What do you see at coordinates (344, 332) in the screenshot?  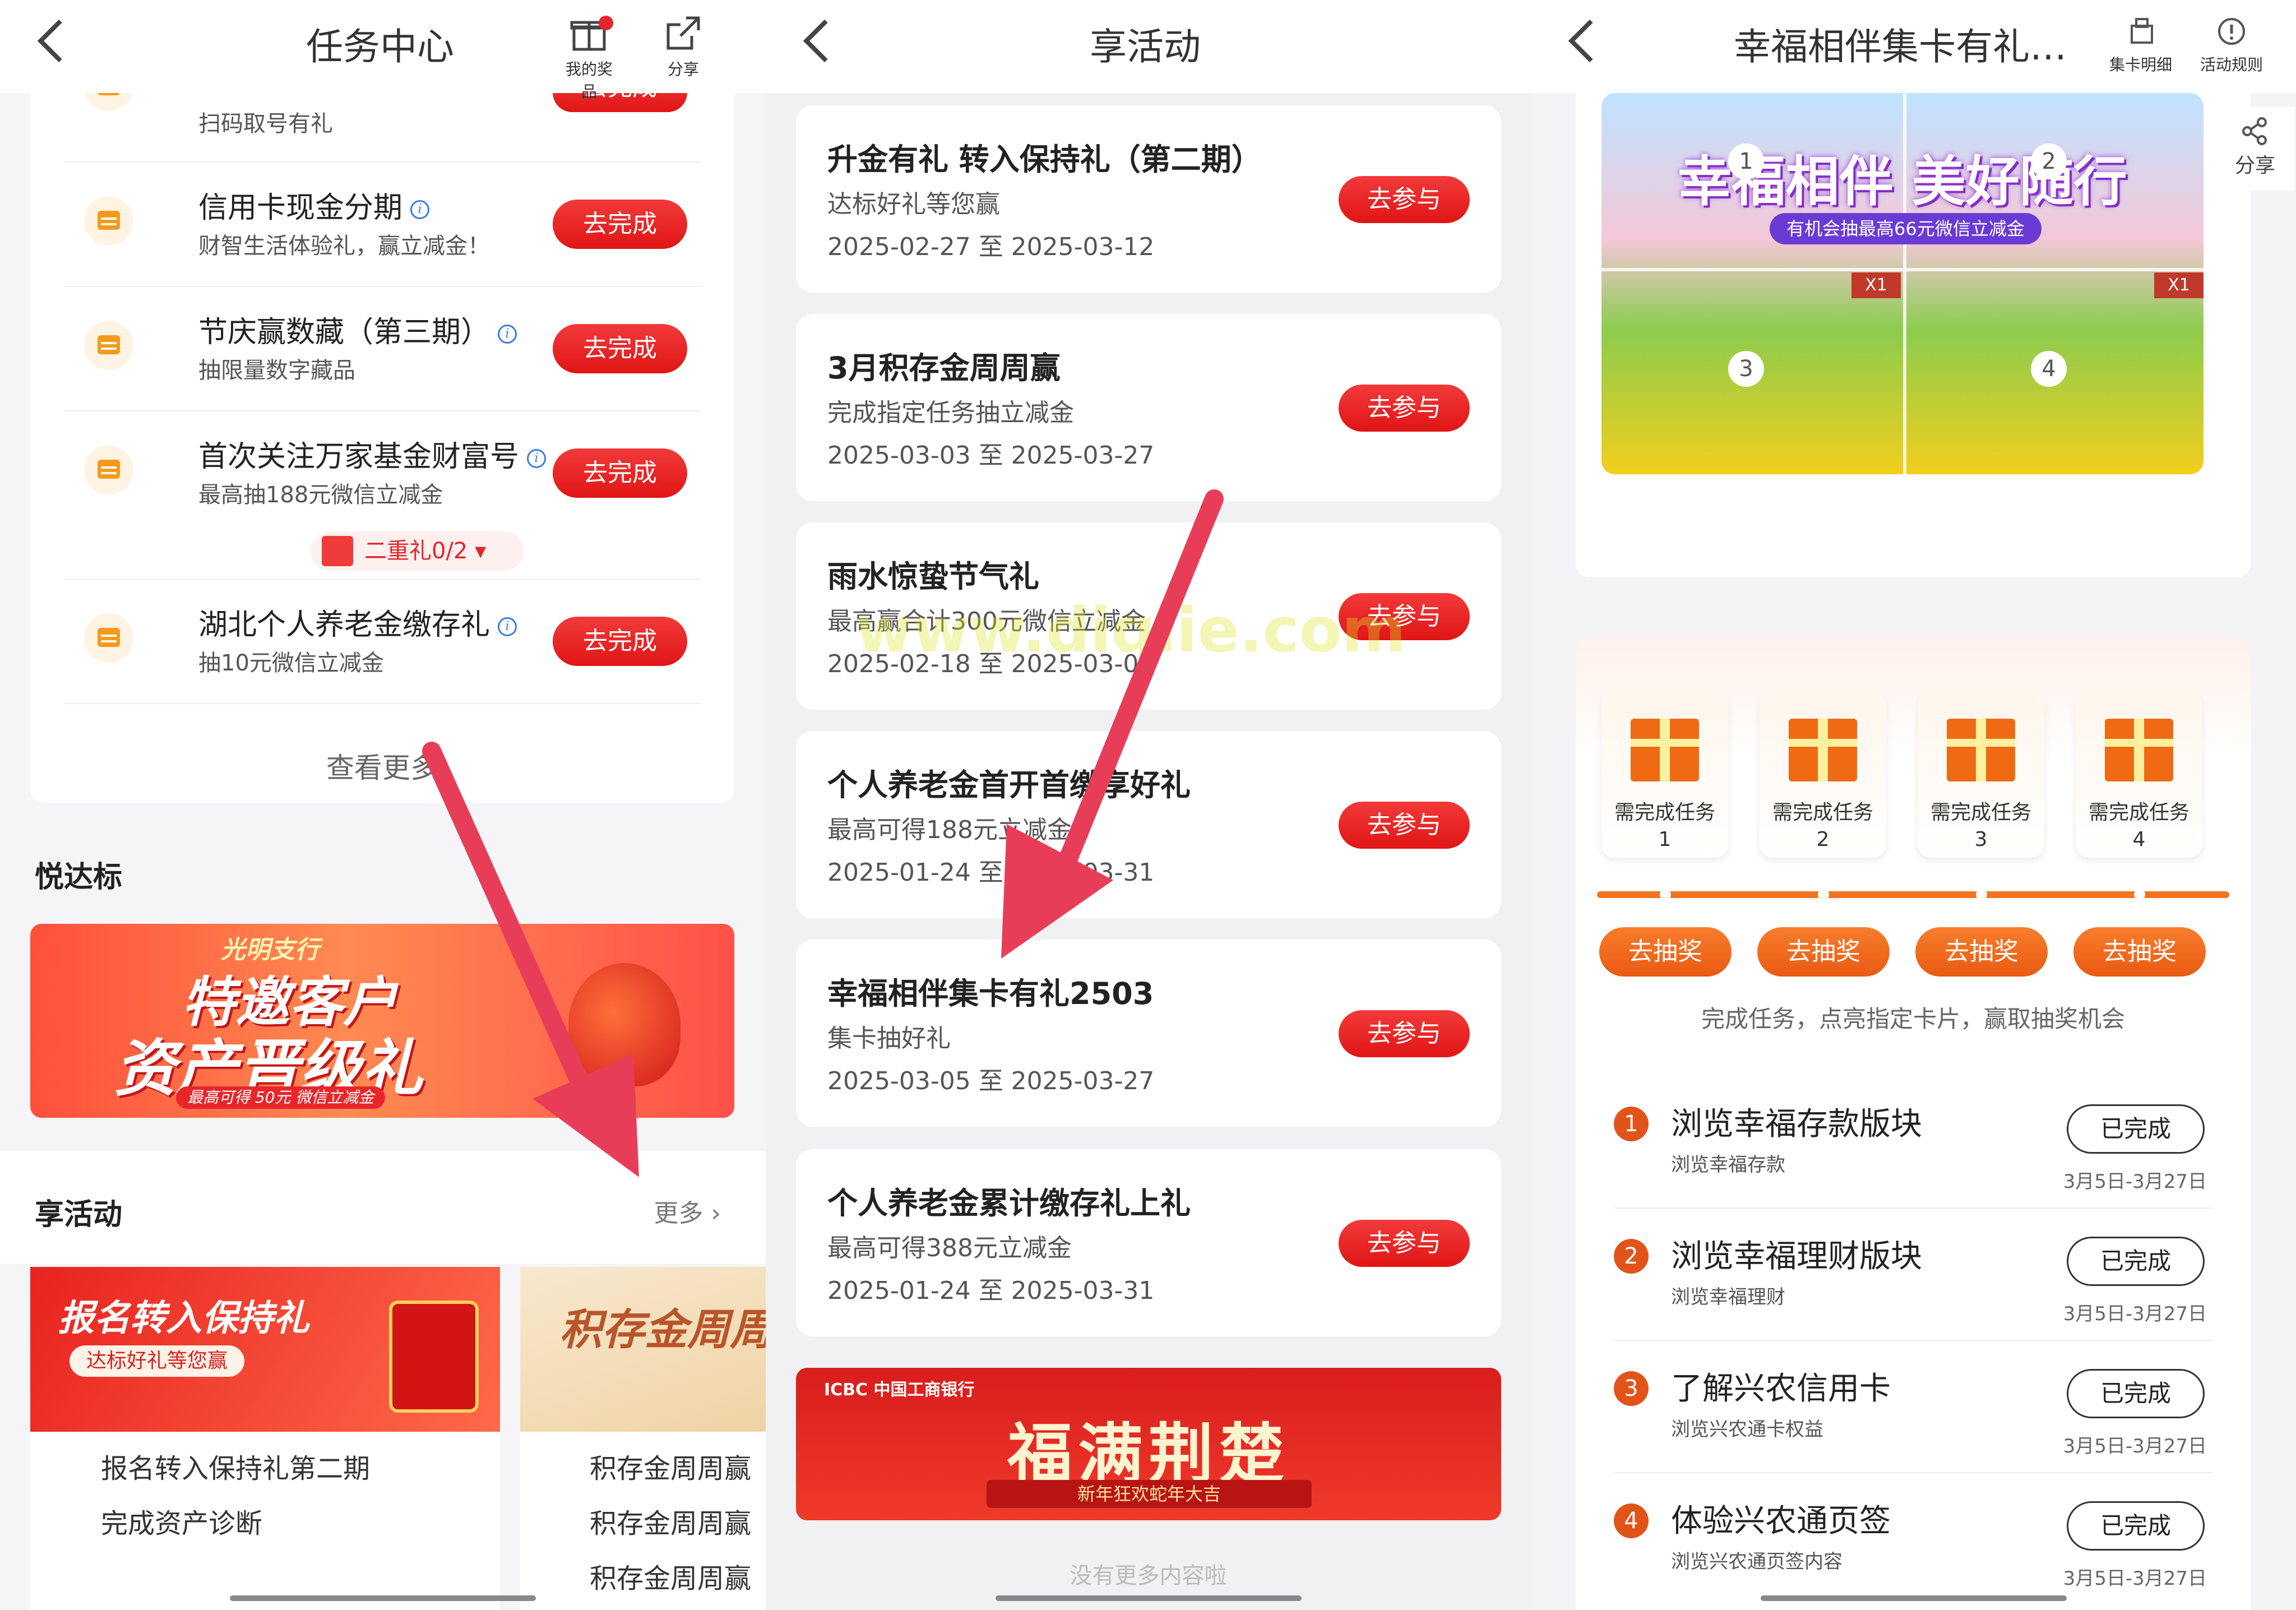 I see `task-name-label: 节庆赢数藏（第三期）` at bounding box center [344, 332].